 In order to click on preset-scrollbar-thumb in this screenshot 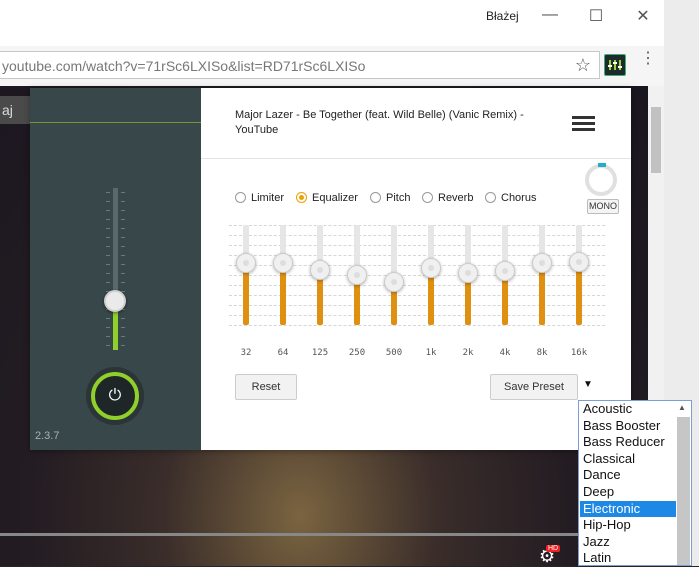, I will do `click(683, 491)`.